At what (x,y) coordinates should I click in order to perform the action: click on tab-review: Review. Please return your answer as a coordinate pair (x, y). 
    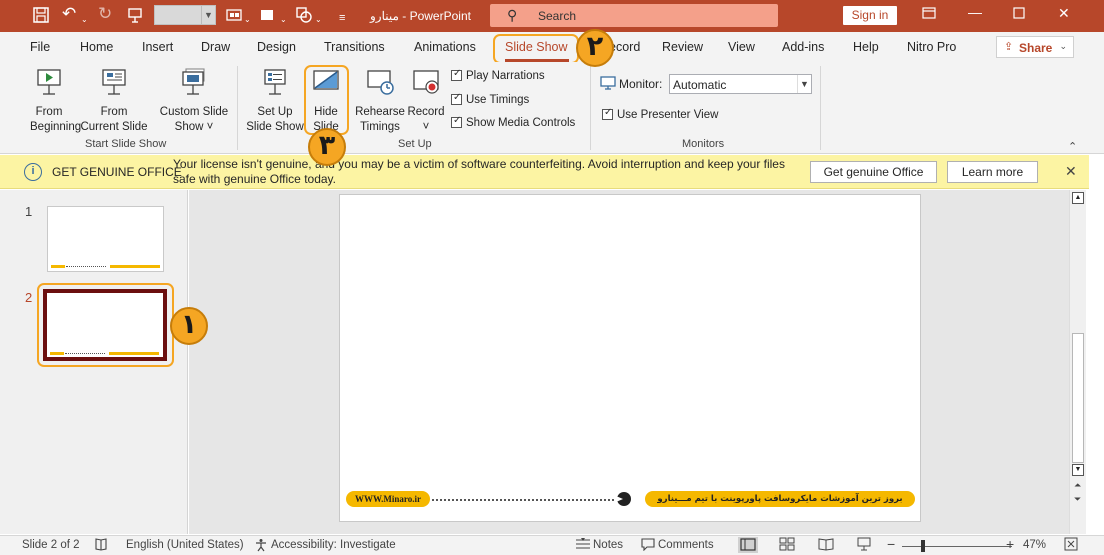
    Looking at the image, I should click on (682, 47).